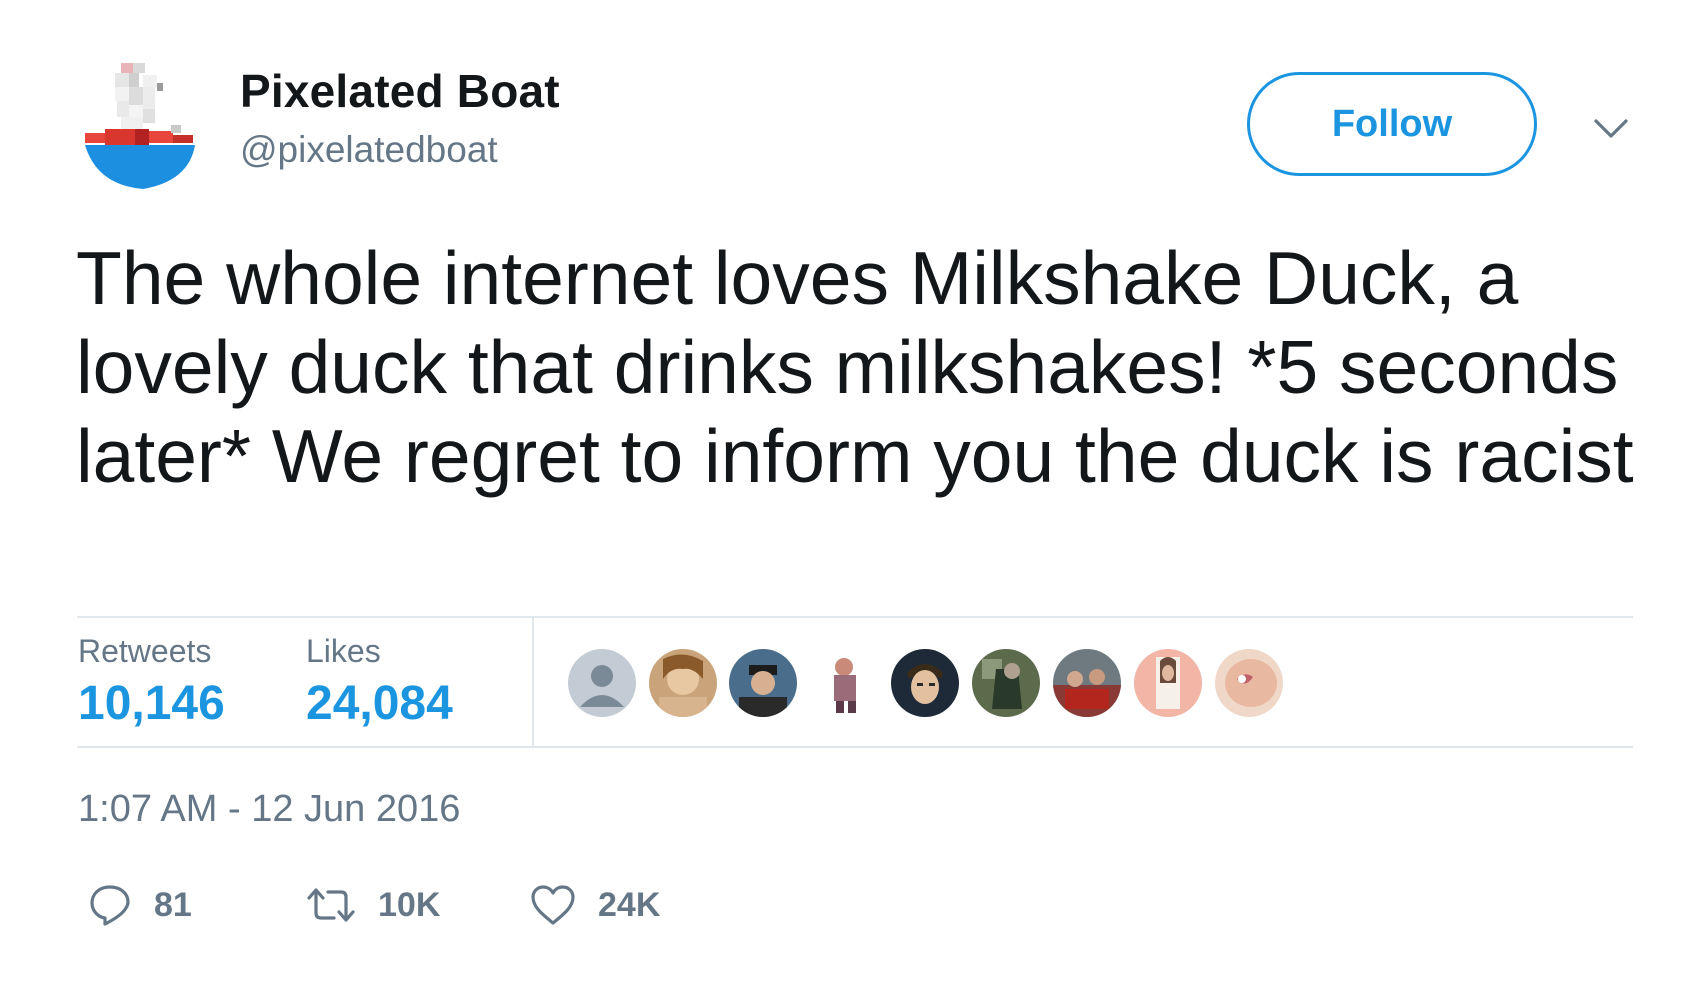 This screenshot has height=983, width=1686. I want to click on retweets-value: 10,146, so click(151, 703).